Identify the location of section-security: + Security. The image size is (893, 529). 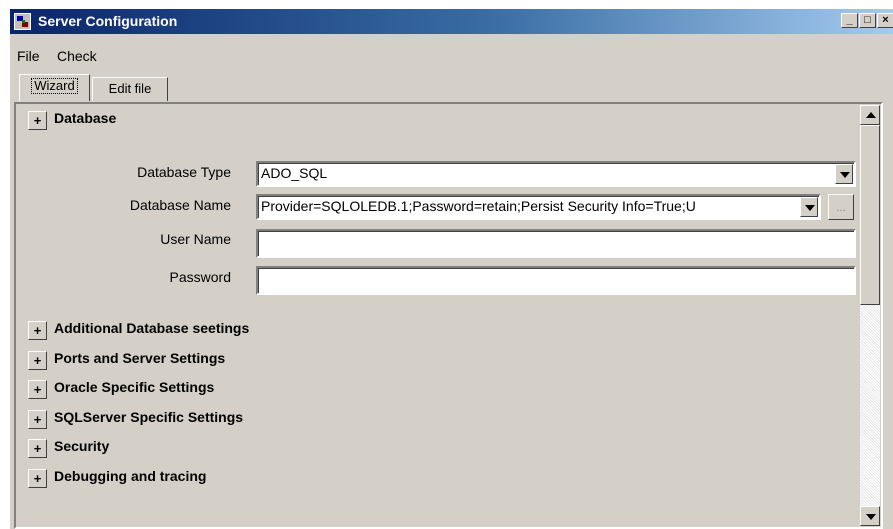
(228, 447).